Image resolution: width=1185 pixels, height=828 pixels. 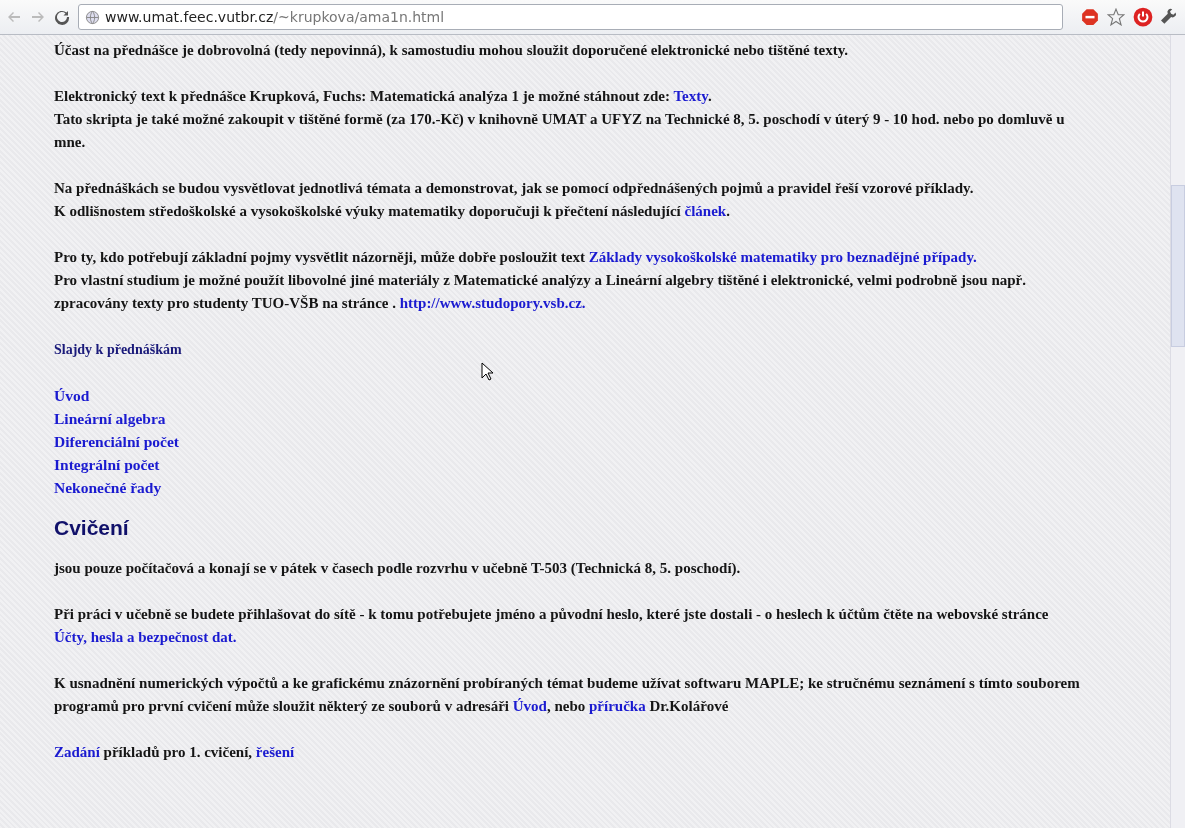 What do you see at coordinates (1177, 431) in the screenshot?
I see `scrollbar` at bounding box center [1177, 431].